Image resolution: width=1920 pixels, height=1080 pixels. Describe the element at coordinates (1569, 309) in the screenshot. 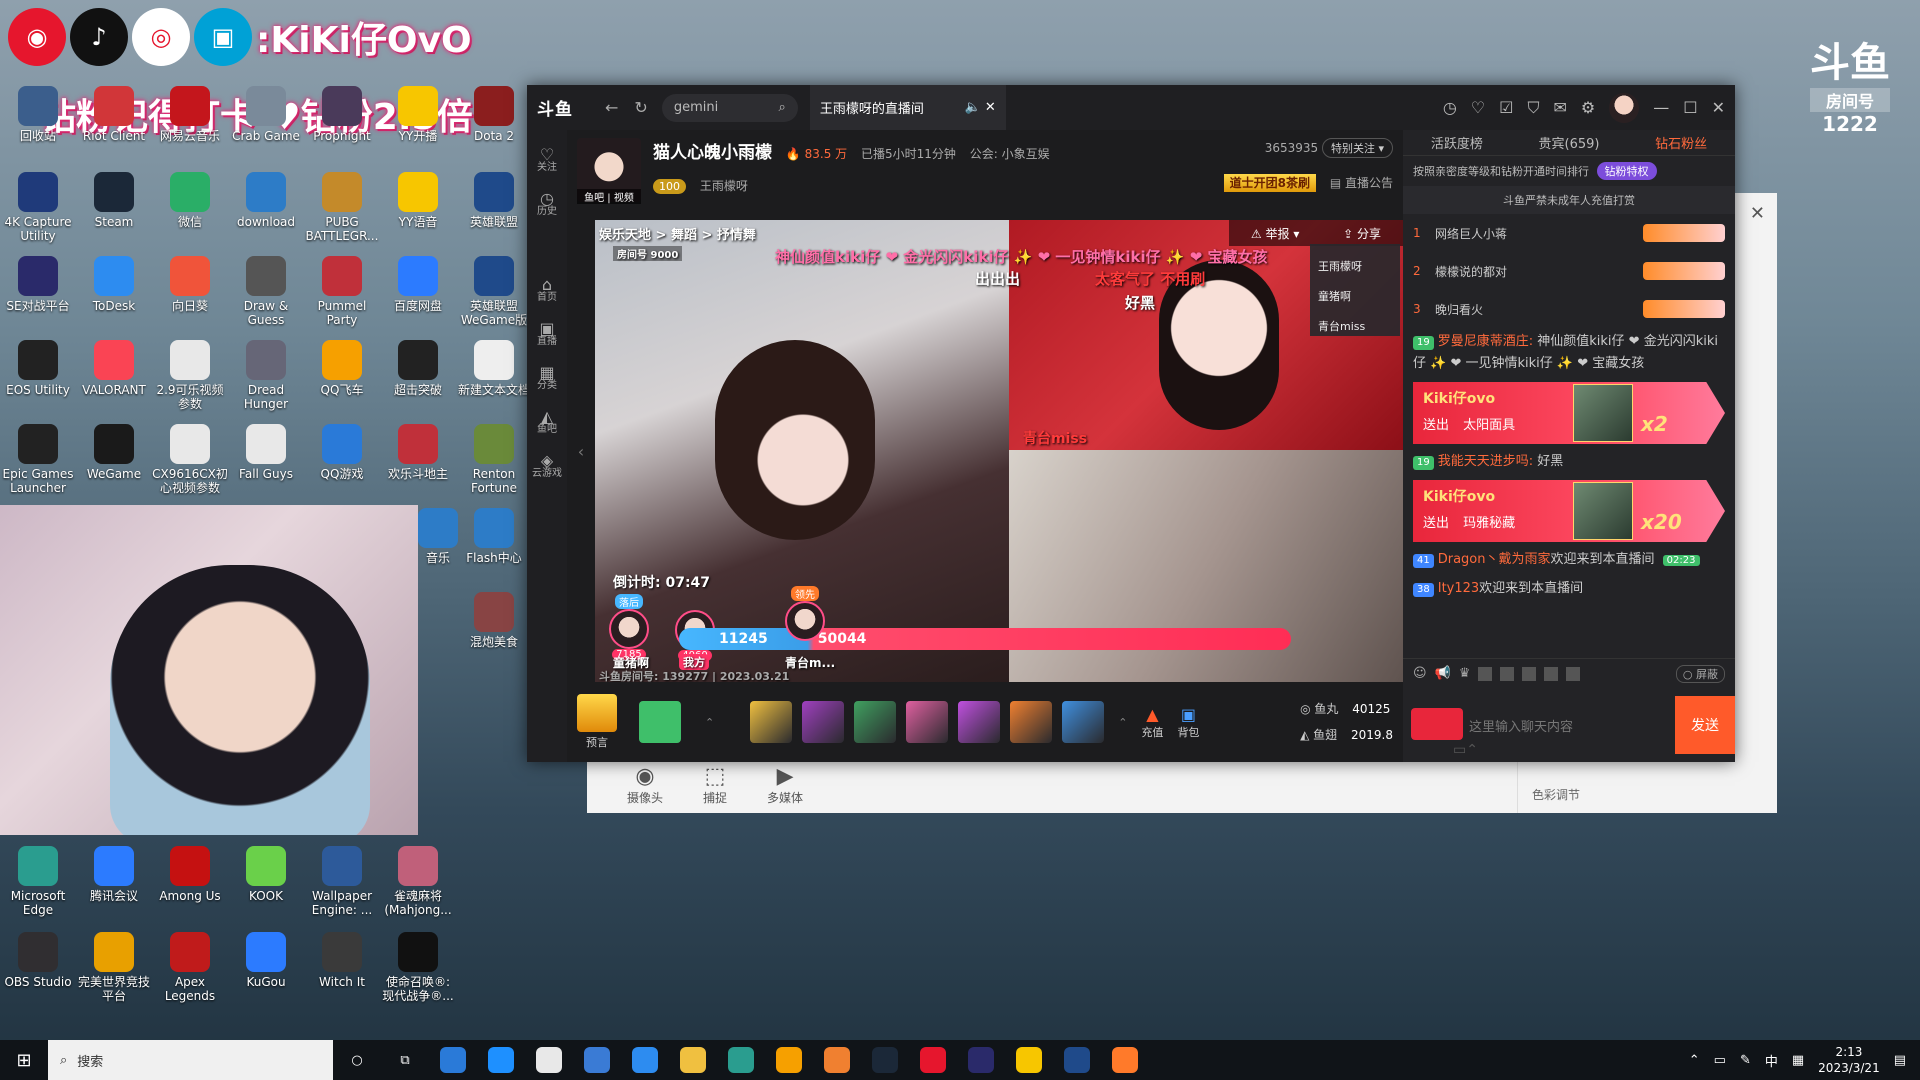

I see `rank-row: 3 晚归看火` at that location.